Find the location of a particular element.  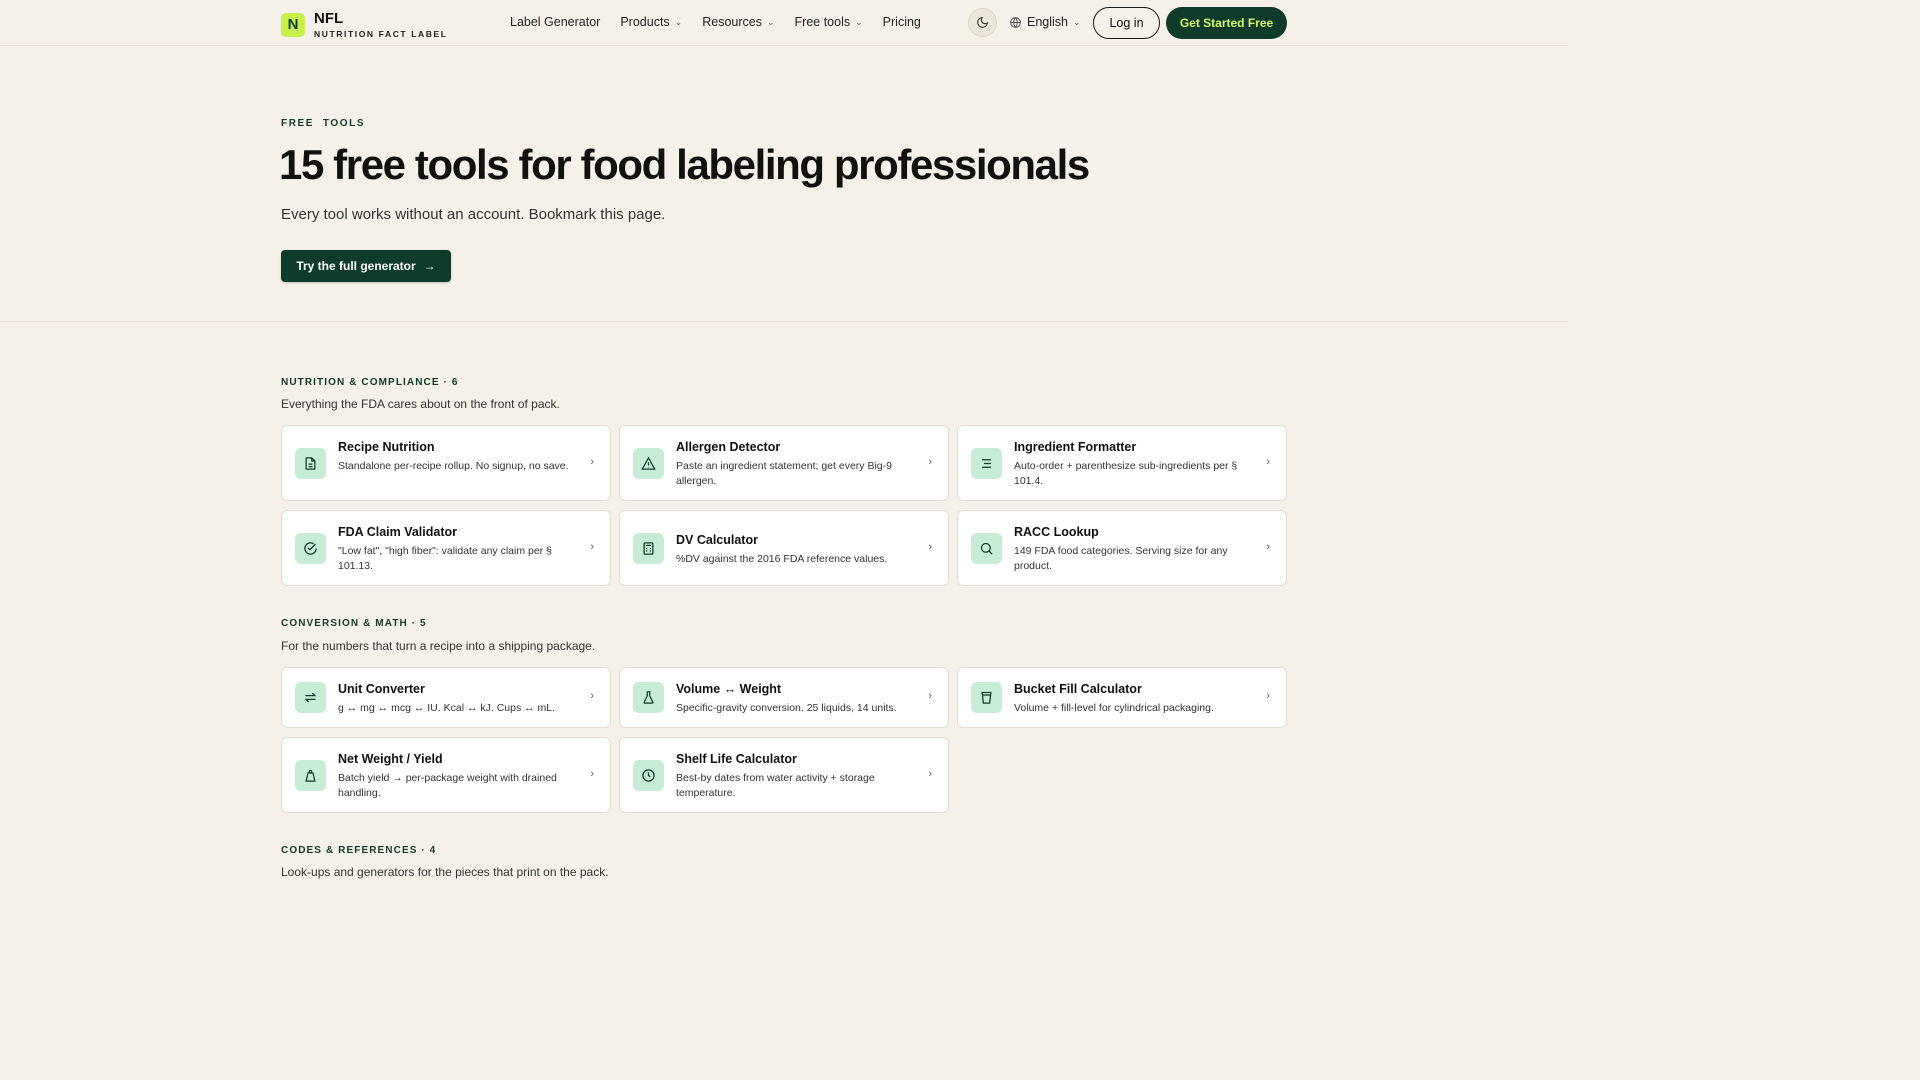

theme-toggle-button is located at coordinates (982, 22).